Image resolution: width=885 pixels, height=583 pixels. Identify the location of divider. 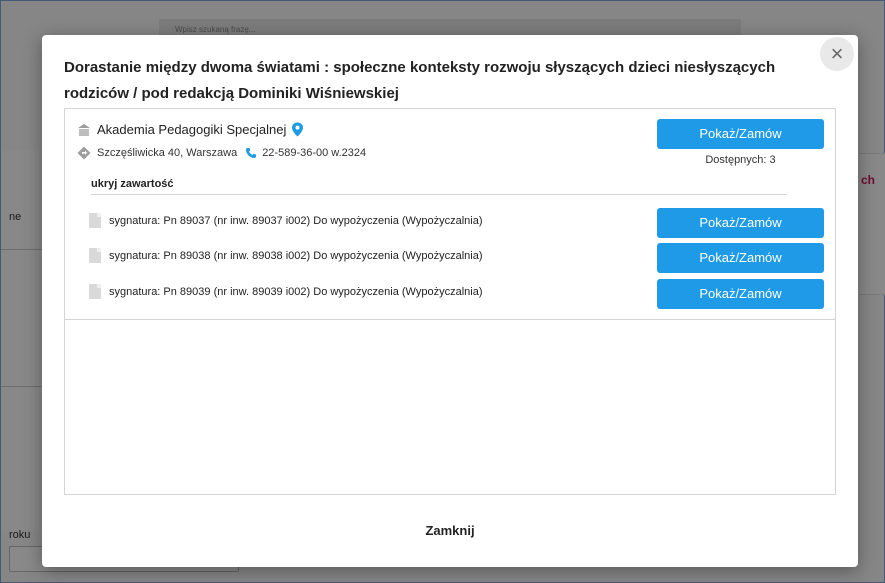
(439, 194).